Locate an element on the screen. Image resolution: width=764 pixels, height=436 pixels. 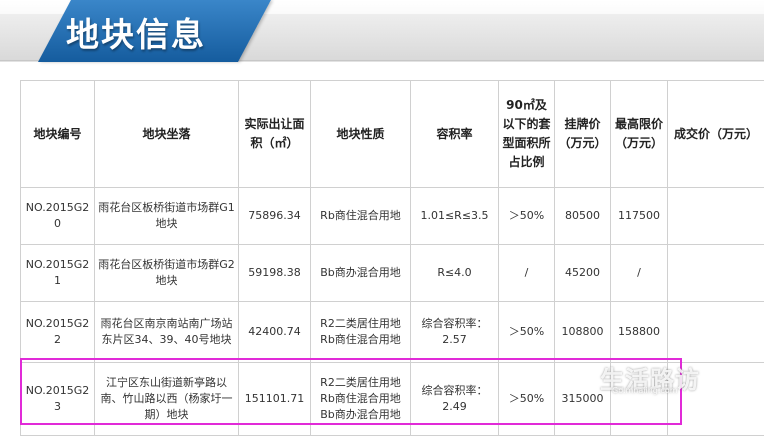
header-bar: 地块信息 is located at coordinates (382, 31).